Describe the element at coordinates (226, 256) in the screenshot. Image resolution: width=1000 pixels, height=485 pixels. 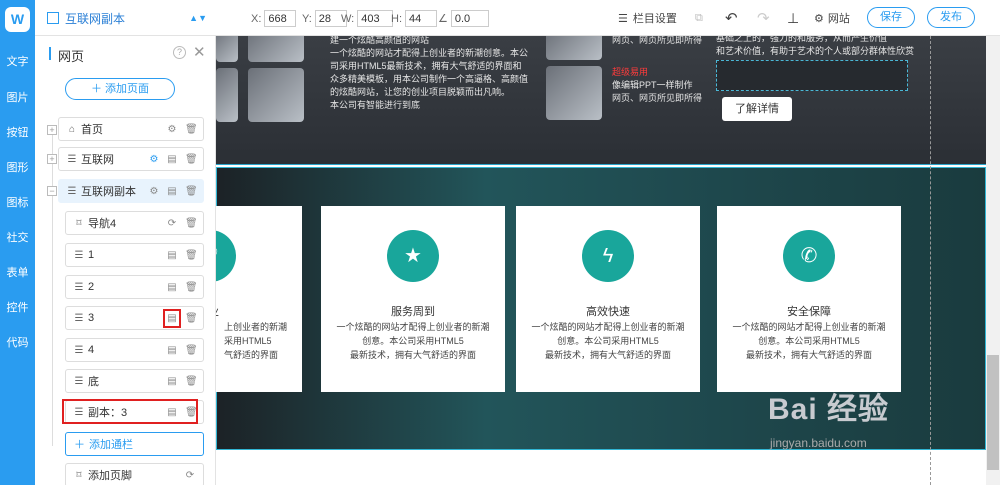
I see `heart-icon: ♡` at that location.